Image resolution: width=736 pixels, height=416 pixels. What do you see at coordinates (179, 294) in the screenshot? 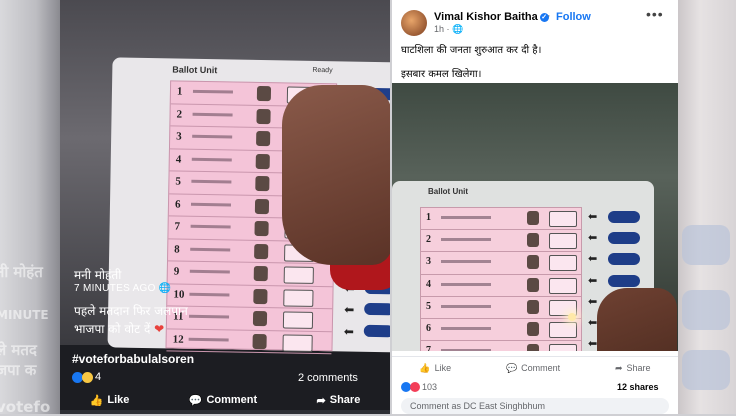
I see `candidate-number: 10` at bounding box center [179, 294].